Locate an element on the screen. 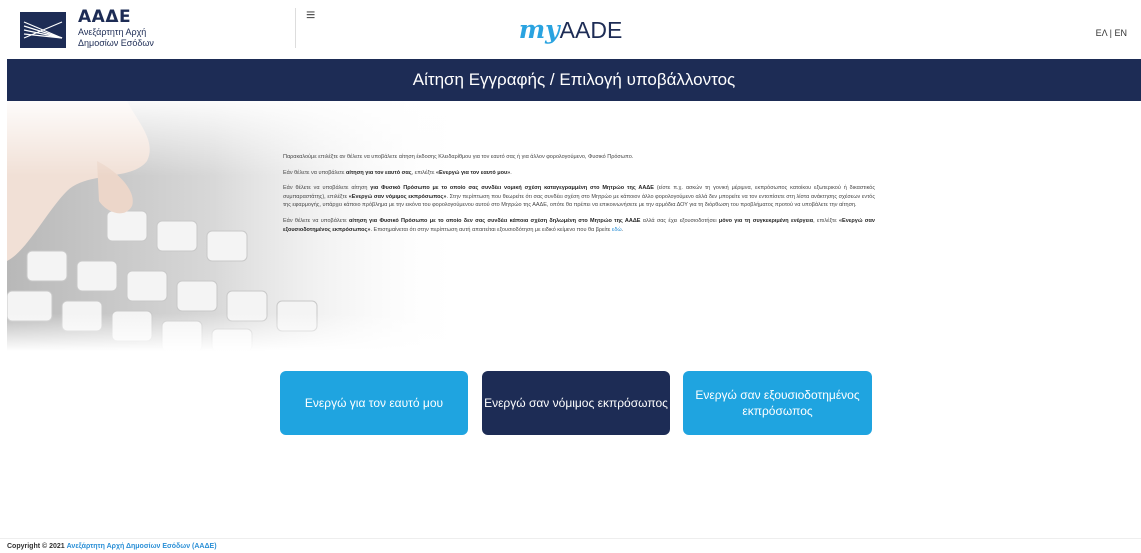 The width and height of the screenshot is (1141, 553). myaade-brand: myAADE is located at coordinates (570, 30).